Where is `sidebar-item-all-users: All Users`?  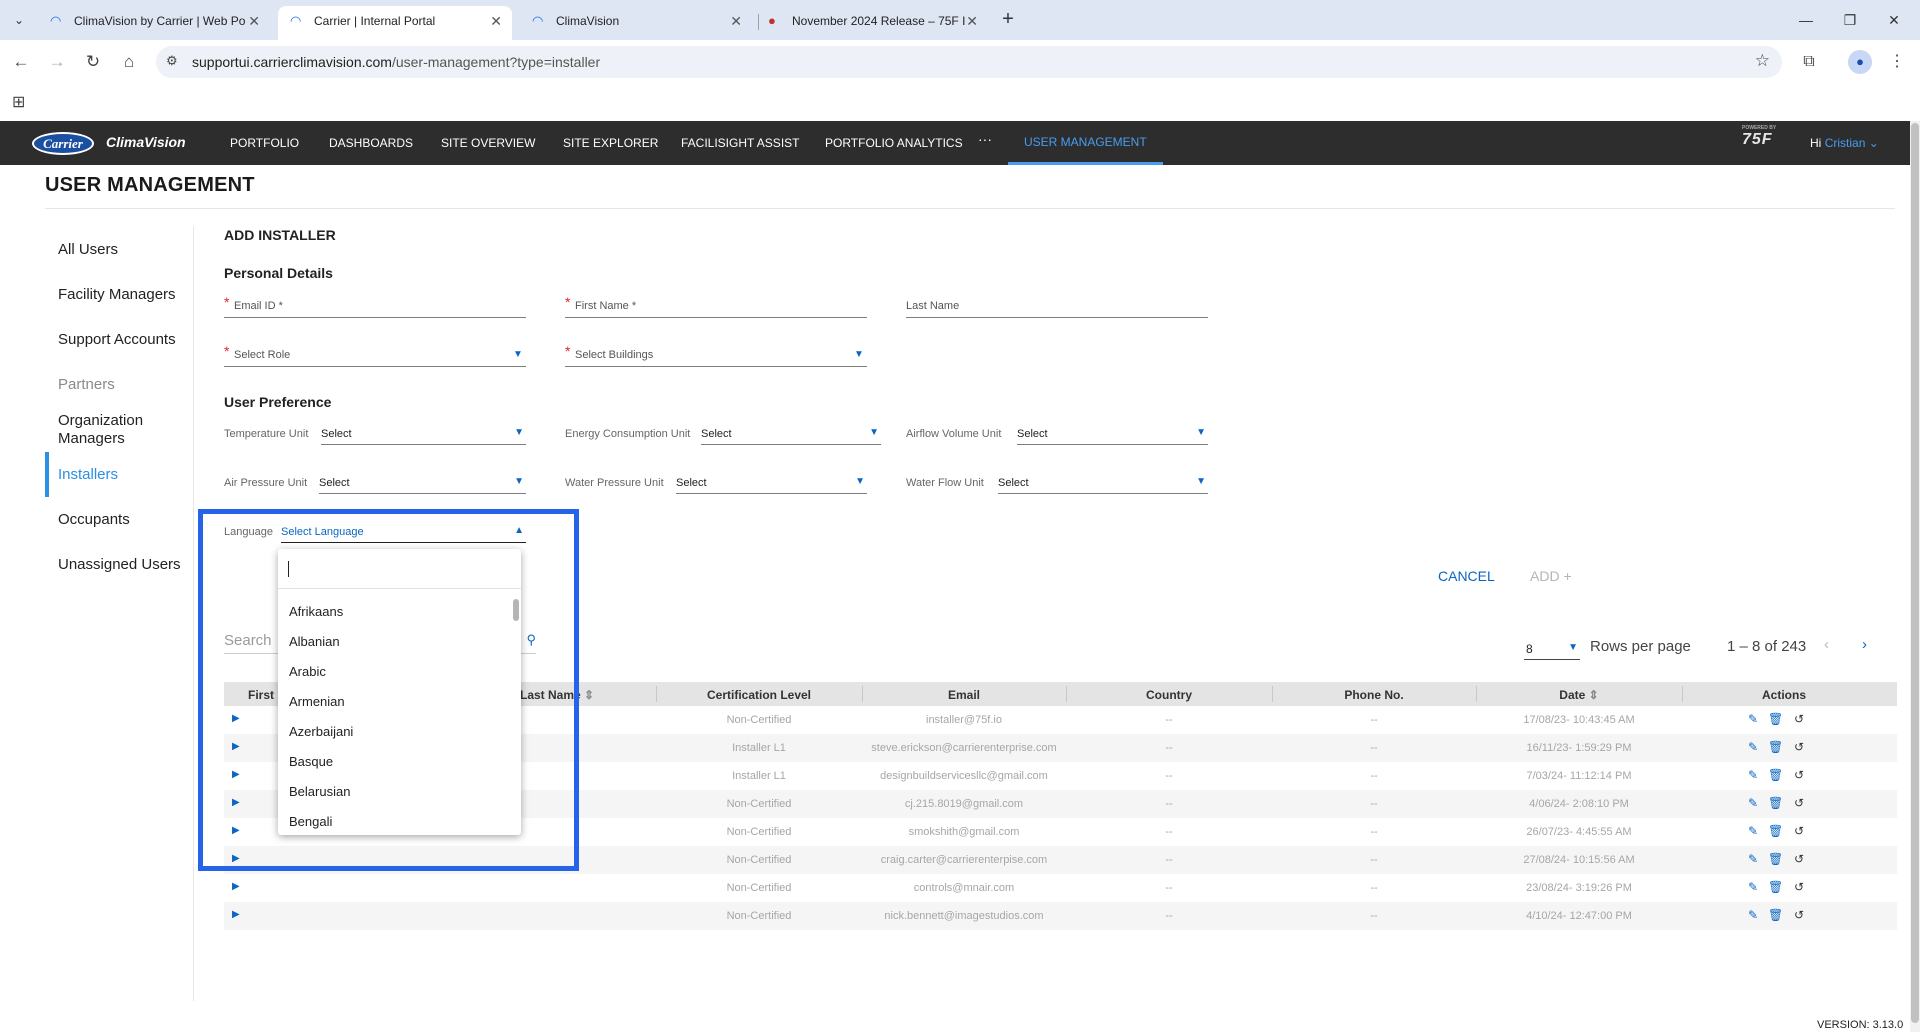
sidebar-item-all-users: All Users is located at coordinates (88, 250).